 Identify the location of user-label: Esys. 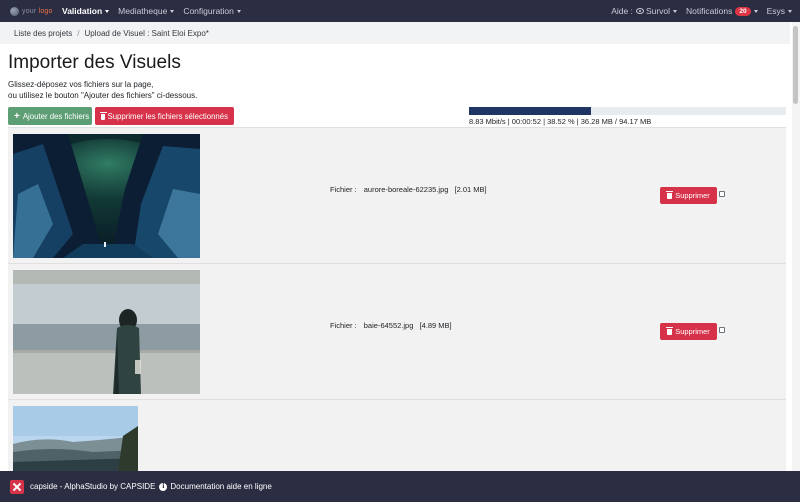
(775, 11).